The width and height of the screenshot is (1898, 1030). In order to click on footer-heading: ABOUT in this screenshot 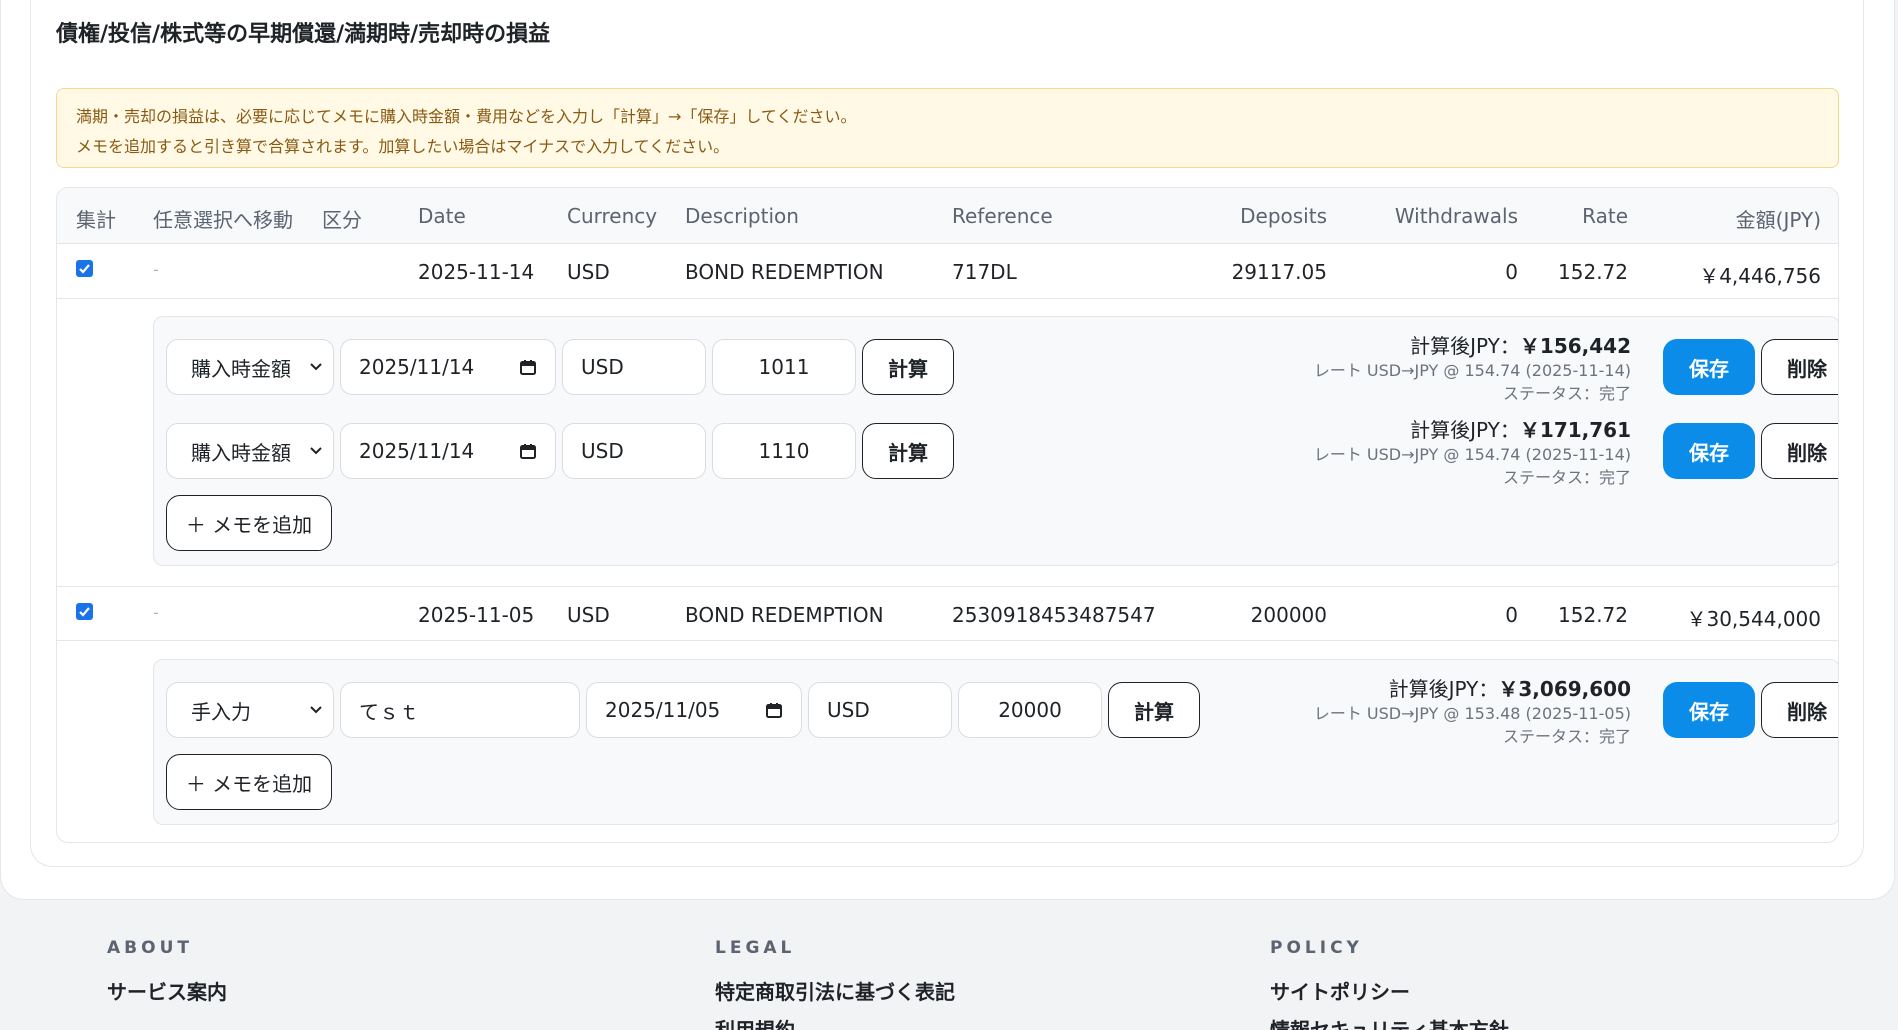, I will do `click(150, 948)`.